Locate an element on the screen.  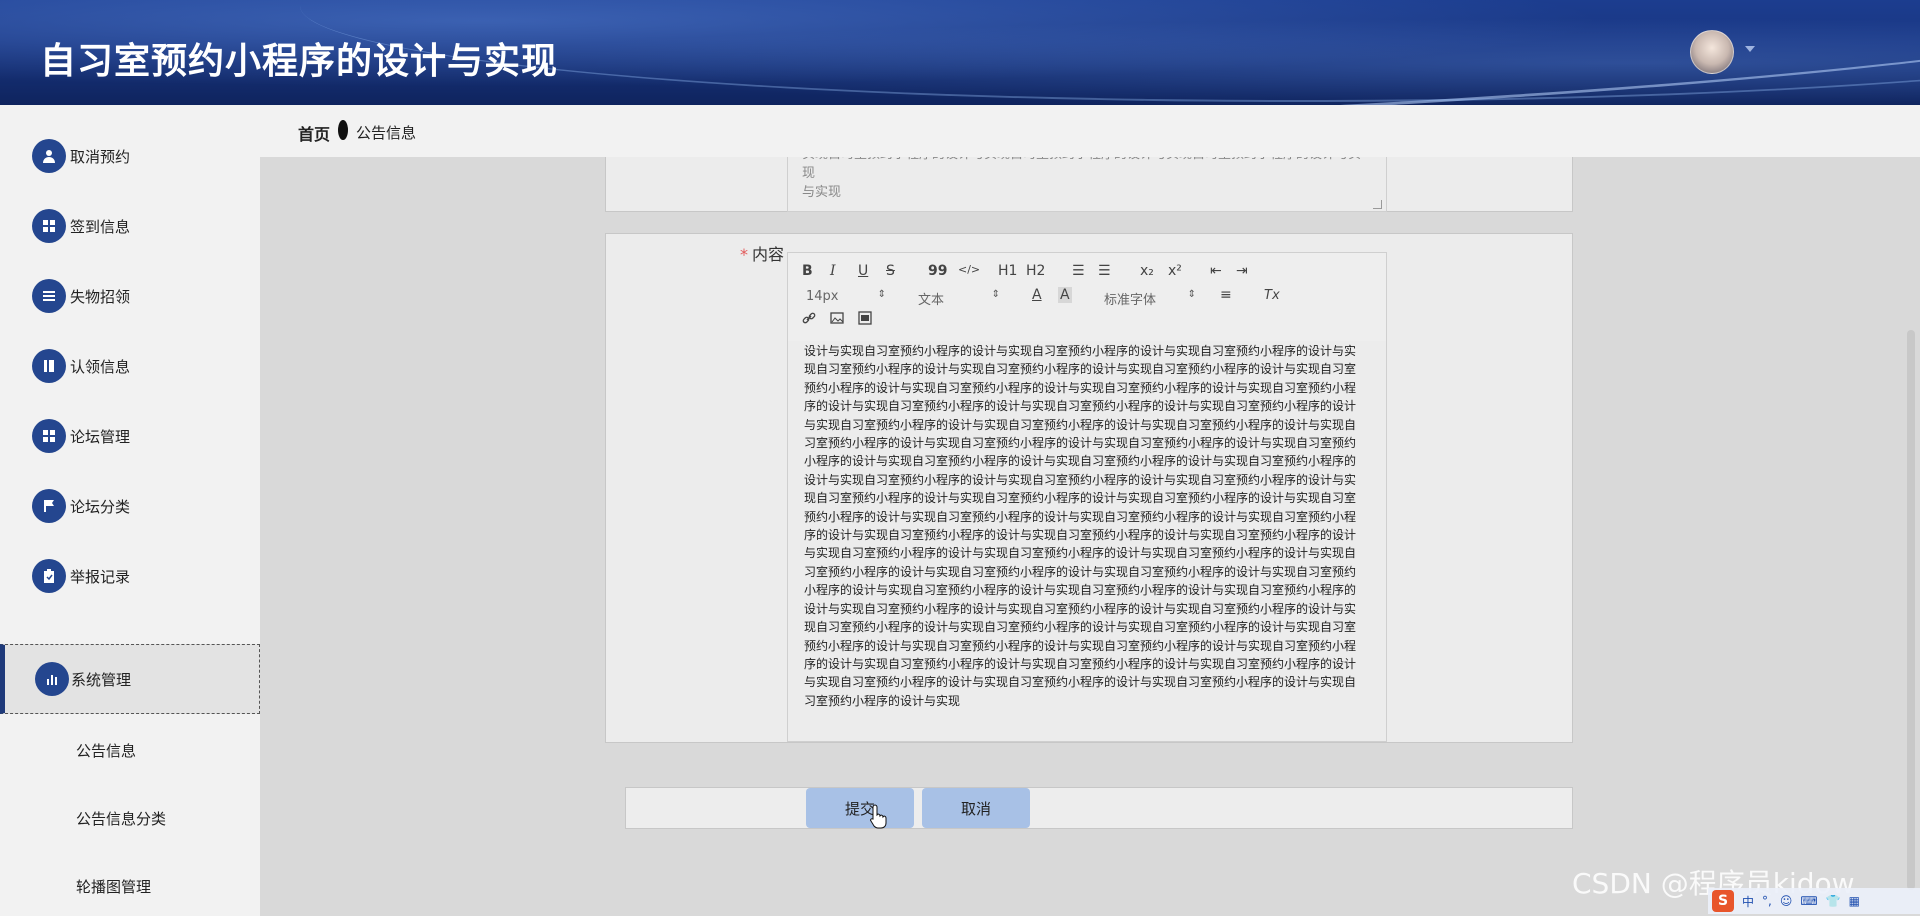
strike-button: S is located at coordinates (890, 271).